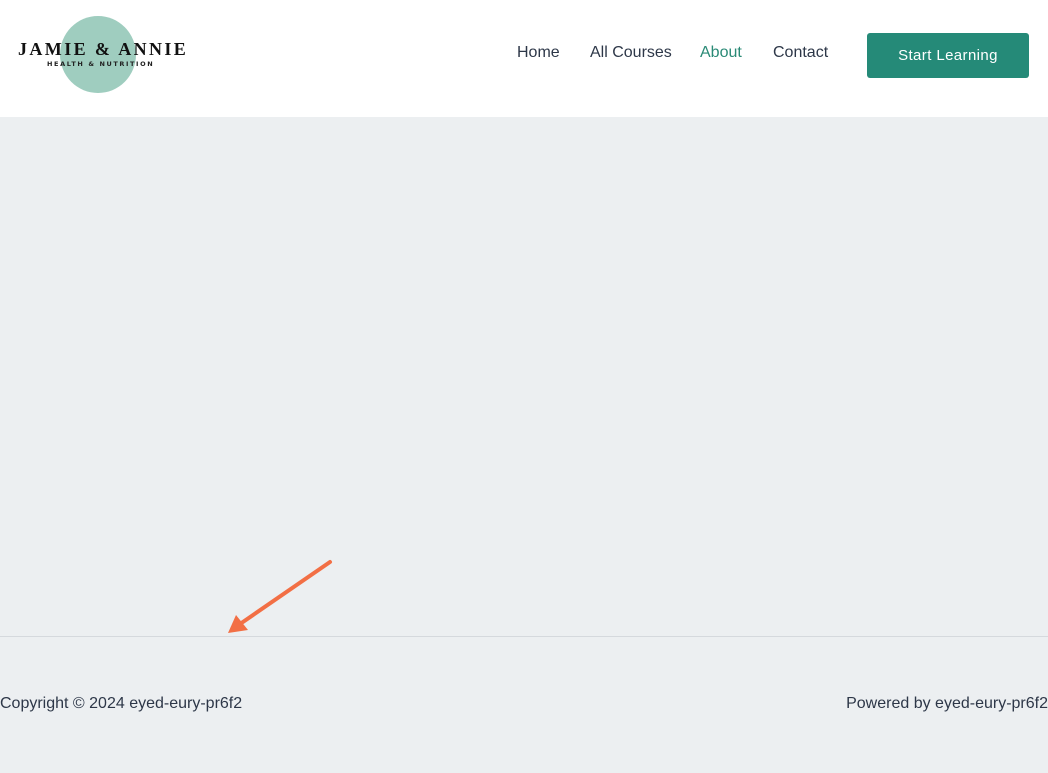  I want to click on logo-brand-name: JAMIE & ANNIE, so click(103, 49).